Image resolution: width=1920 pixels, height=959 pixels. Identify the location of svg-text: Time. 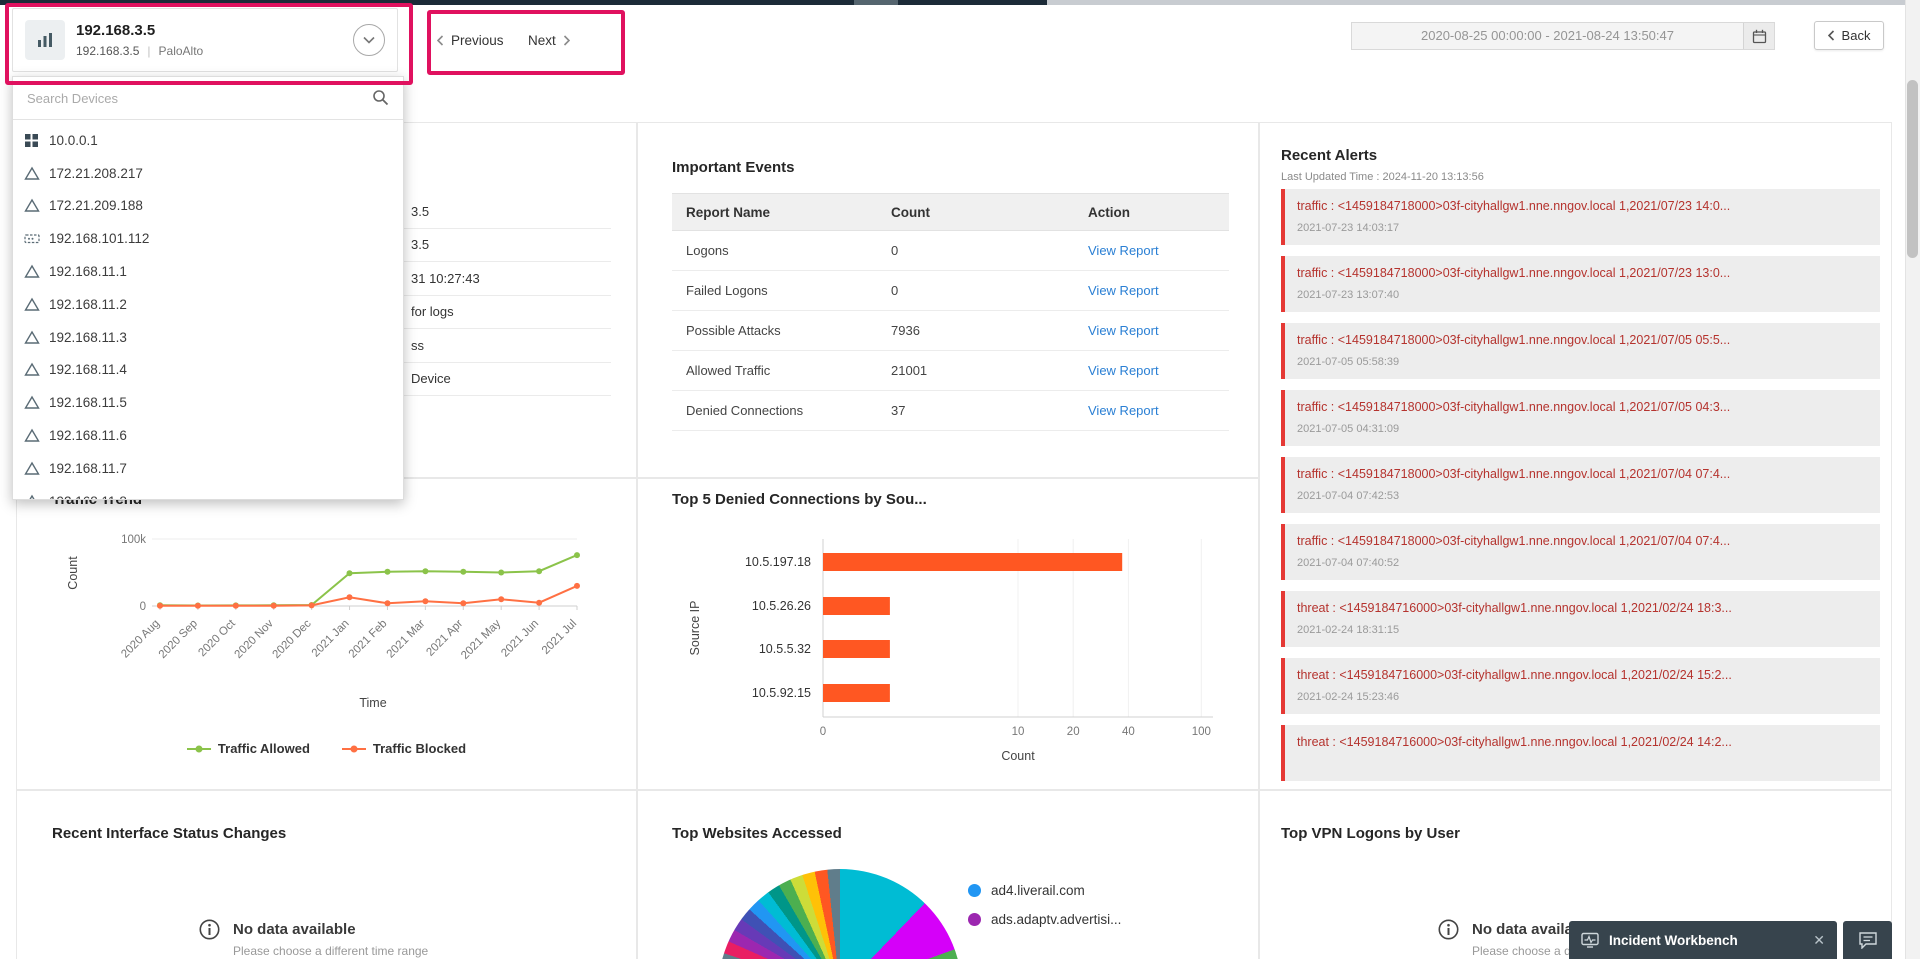
(372, 703).